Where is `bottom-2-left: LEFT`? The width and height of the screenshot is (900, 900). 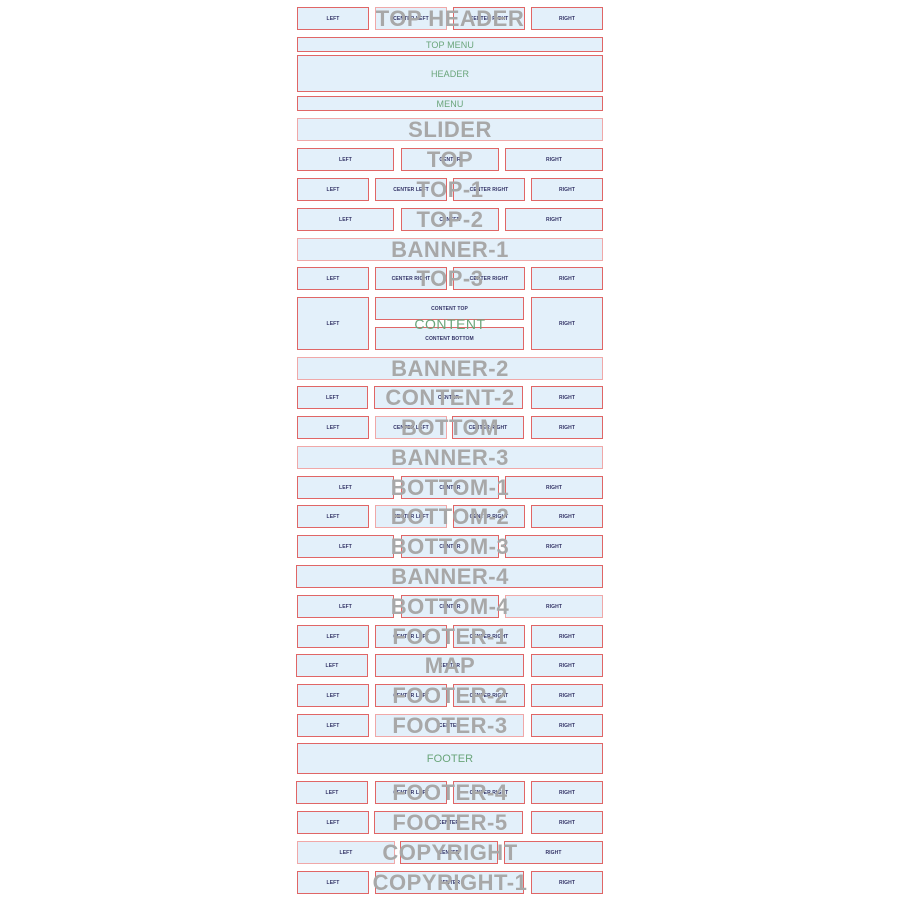 bottom-2-left: LEFT is located at coordinates (333, 516).